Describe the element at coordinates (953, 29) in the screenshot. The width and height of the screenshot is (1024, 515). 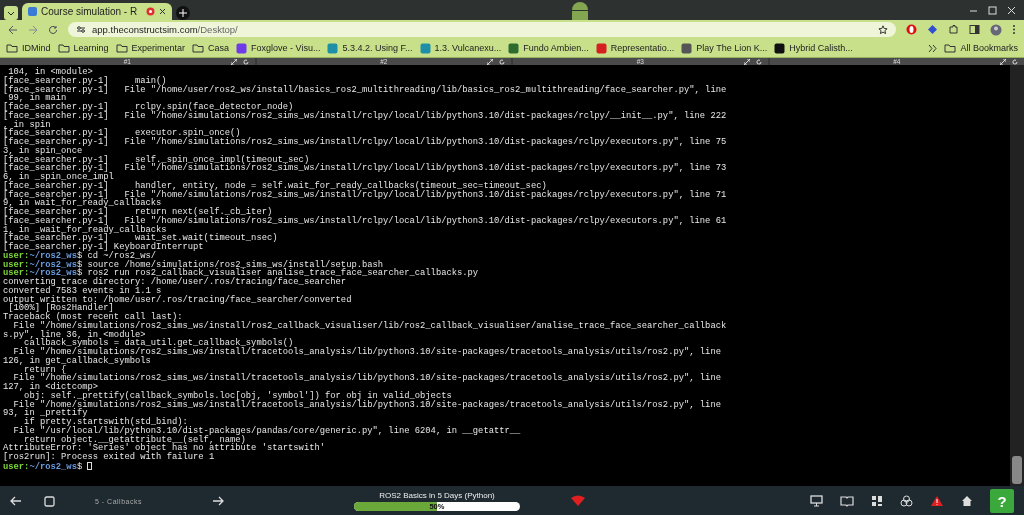
I see `puzzle-icon` at that location.